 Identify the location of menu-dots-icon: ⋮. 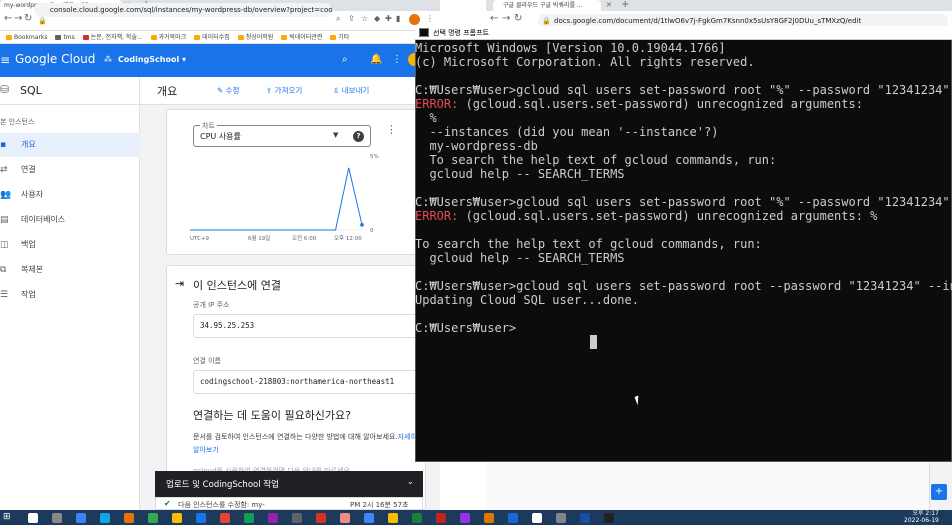
(430, 18).